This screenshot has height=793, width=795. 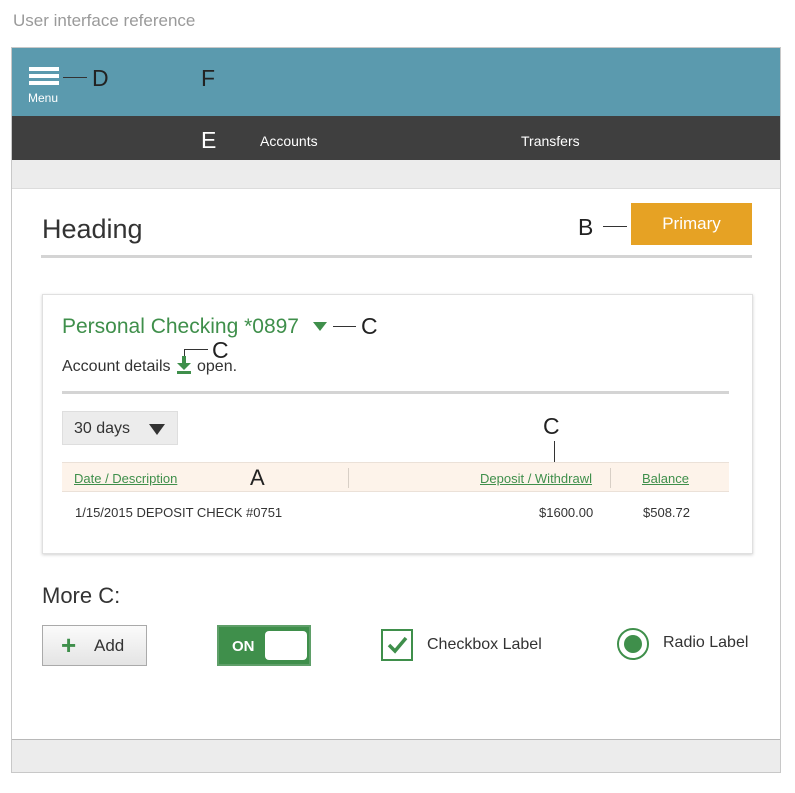 What do you see at coordinates (551, 426) in the screenshot?
I see `annotation-c3: C` at bounding box center [551, 426].